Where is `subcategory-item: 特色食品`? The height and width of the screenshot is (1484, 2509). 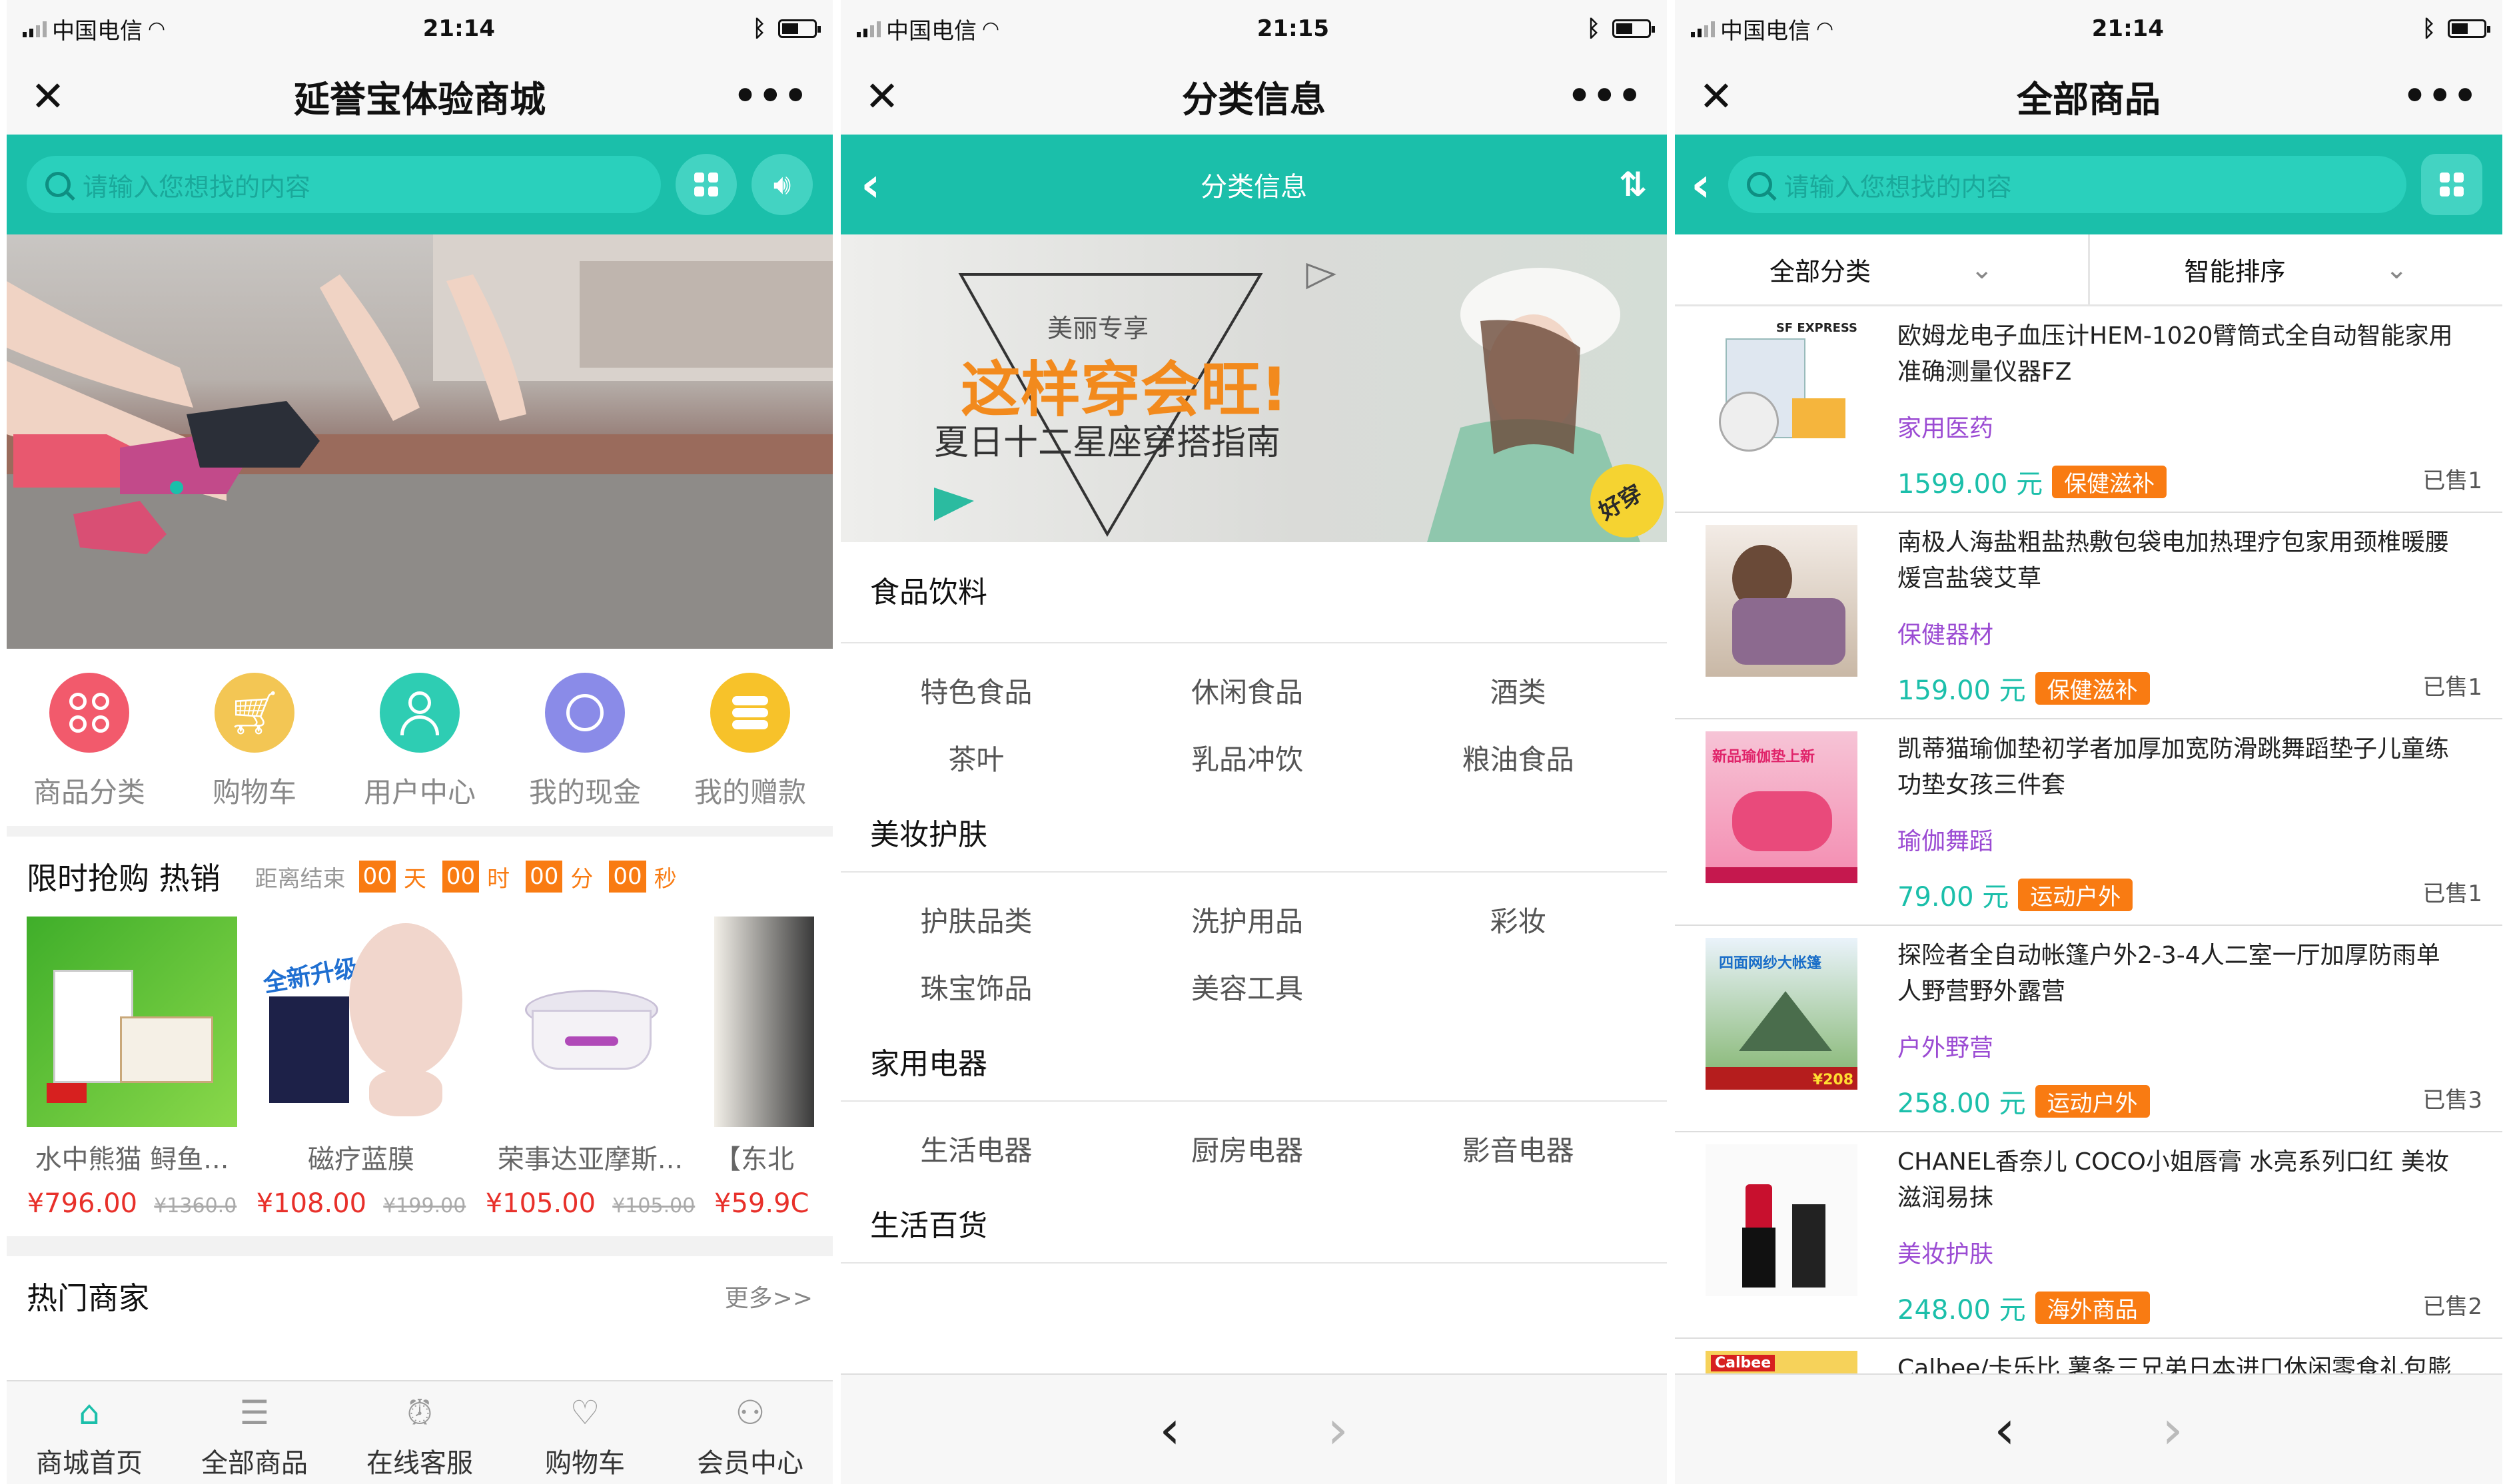
subcategory-item: 特色食品 is located at coordinates (976, 690).